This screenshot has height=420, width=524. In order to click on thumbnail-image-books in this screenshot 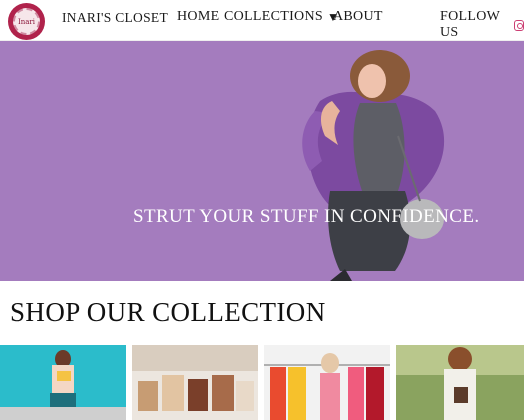, I will do `click(63, 382)`.